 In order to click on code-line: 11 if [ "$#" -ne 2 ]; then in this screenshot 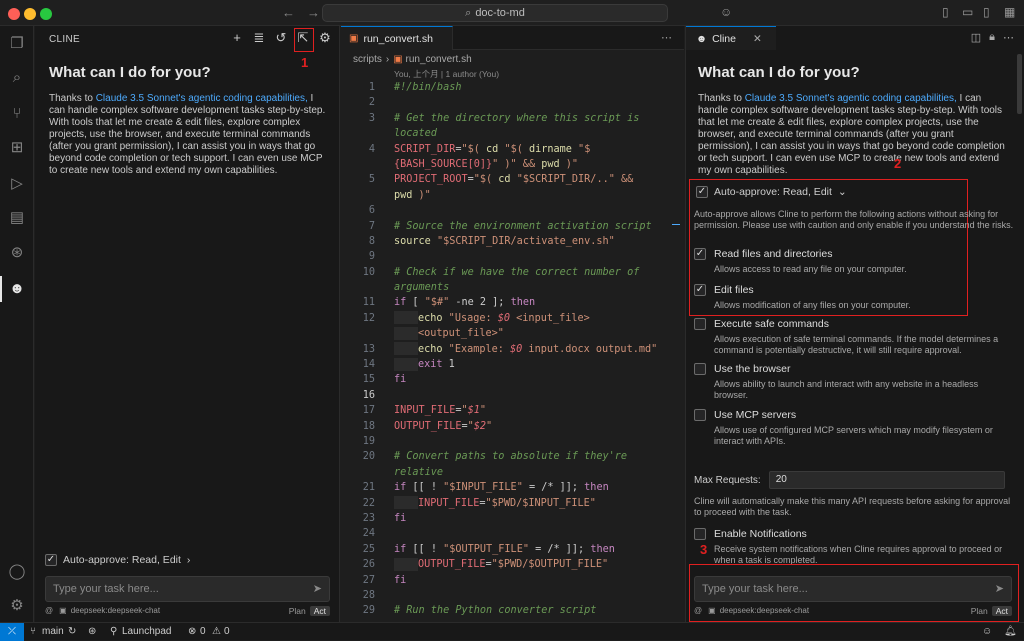, I will do `click(512, 302)`.